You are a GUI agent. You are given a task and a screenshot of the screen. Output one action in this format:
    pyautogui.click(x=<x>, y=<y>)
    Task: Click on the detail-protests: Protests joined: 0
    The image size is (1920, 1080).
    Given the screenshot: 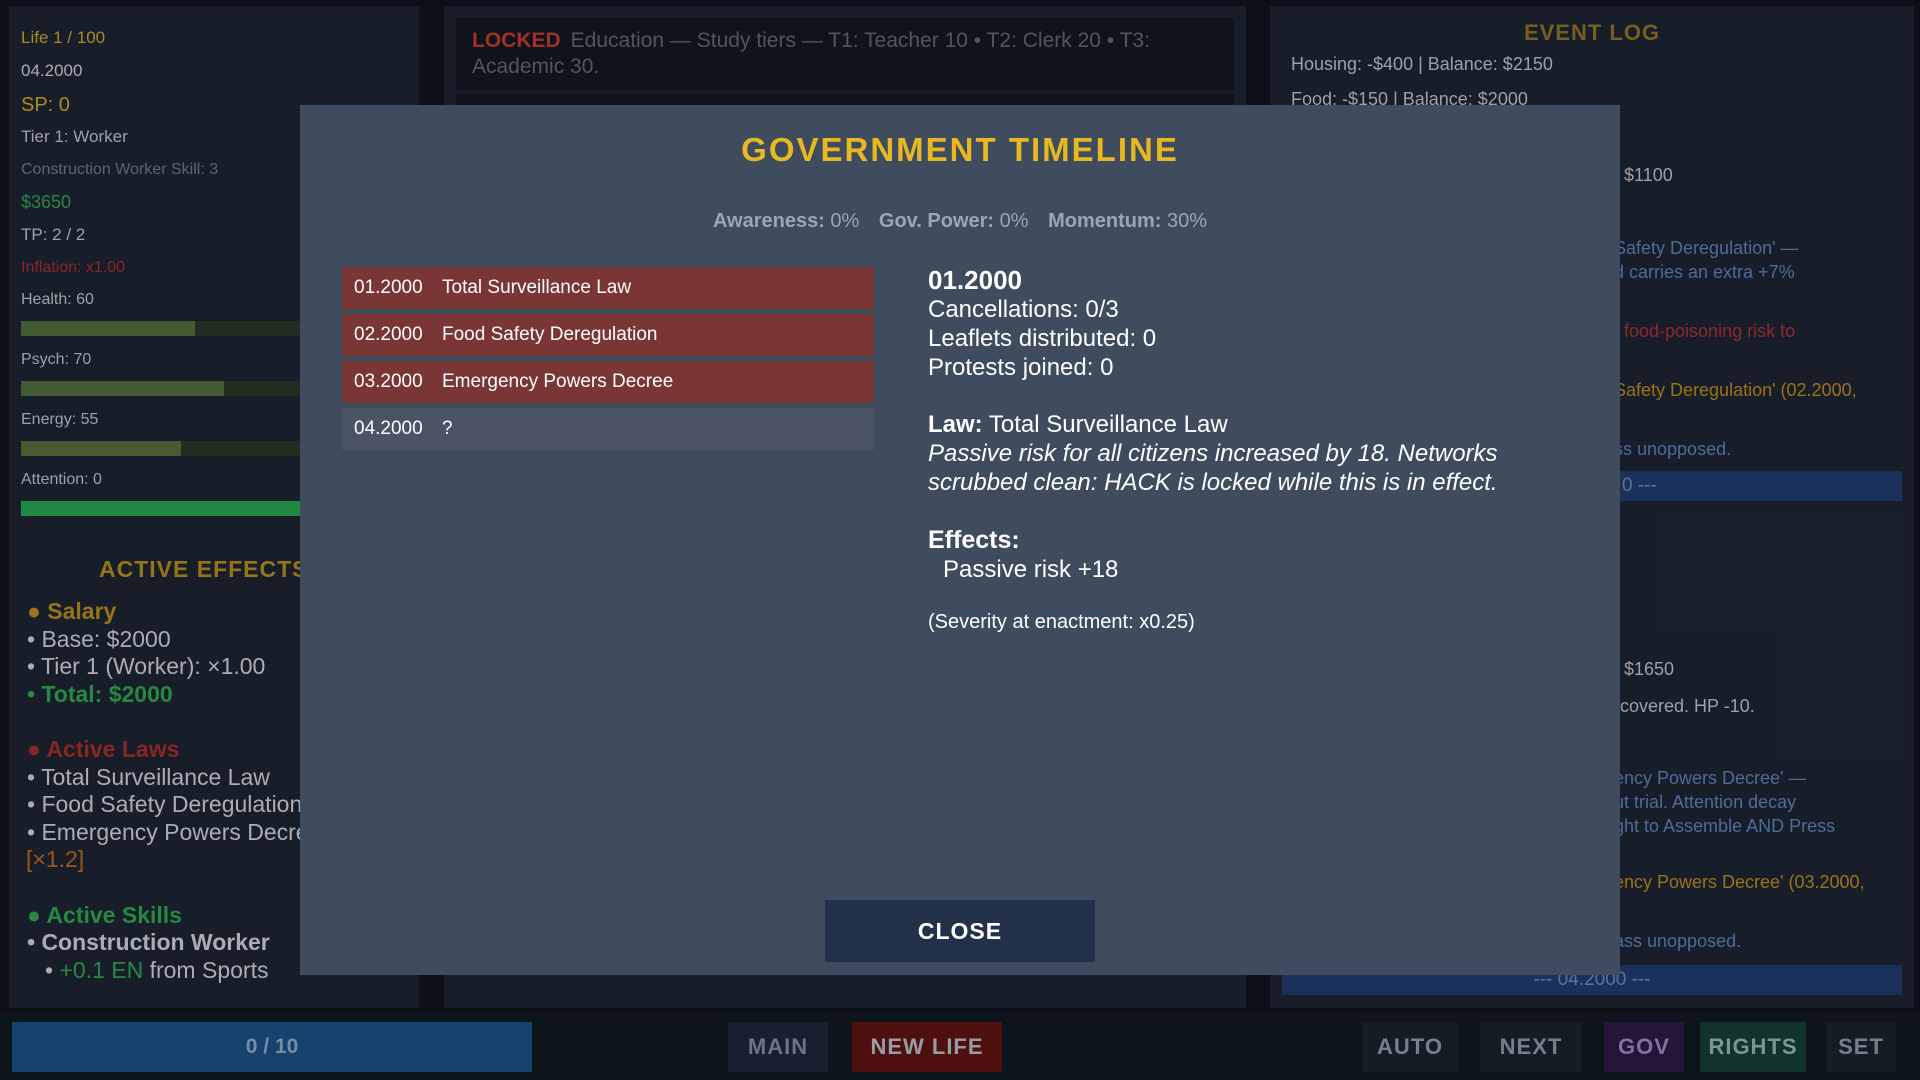 What is the action you would take?
    pyautogui.click(x=1021, y=367)
    